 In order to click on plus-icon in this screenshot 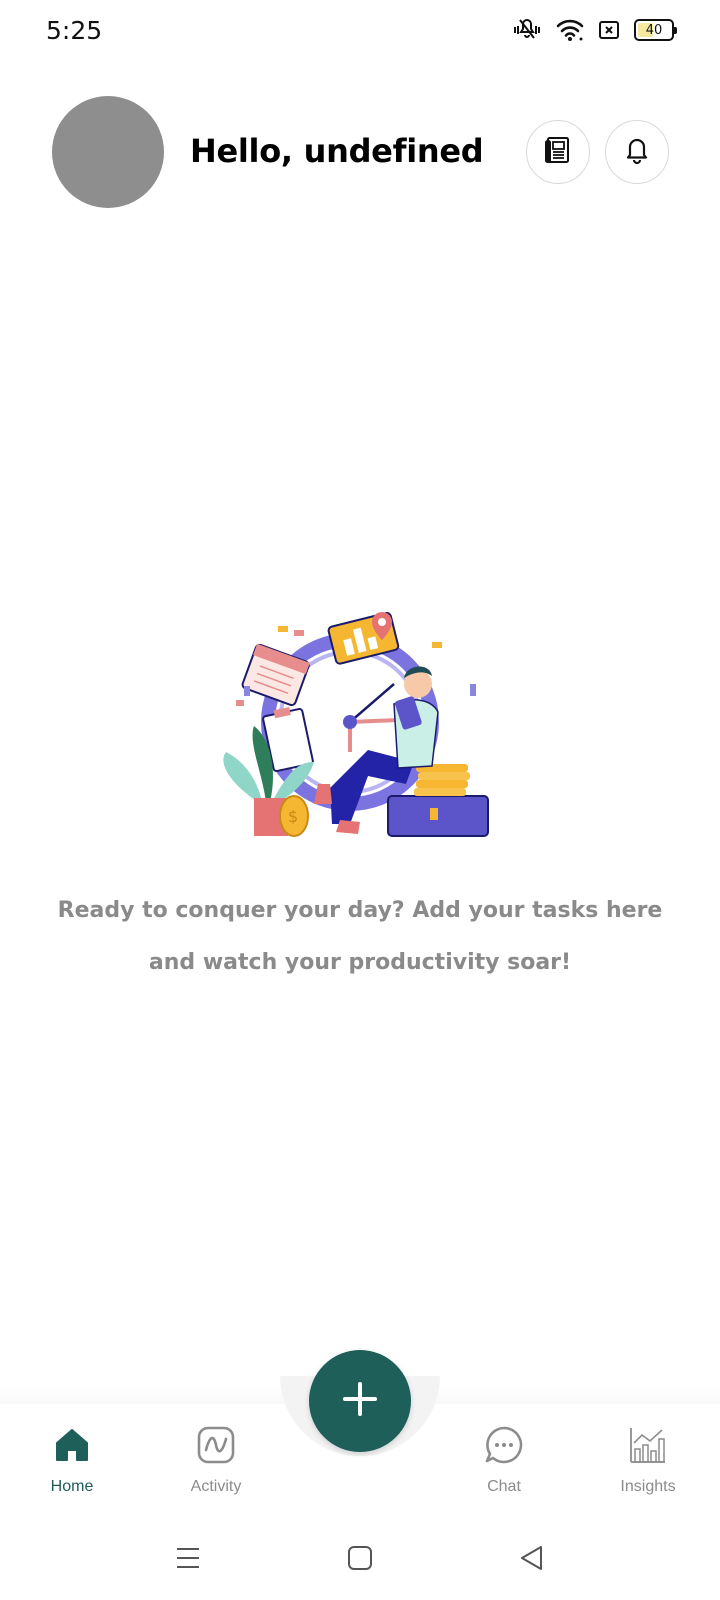, I will do `click(360, 1401)`.